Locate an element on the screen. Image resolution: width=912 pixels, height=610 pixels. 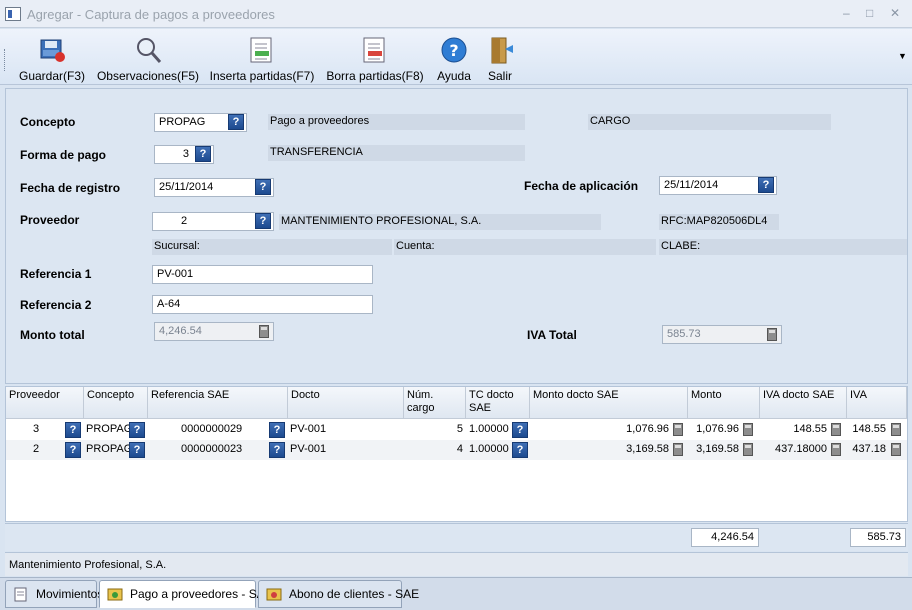
save-button: Guardar(F3) is located at coordinates (52, 58).